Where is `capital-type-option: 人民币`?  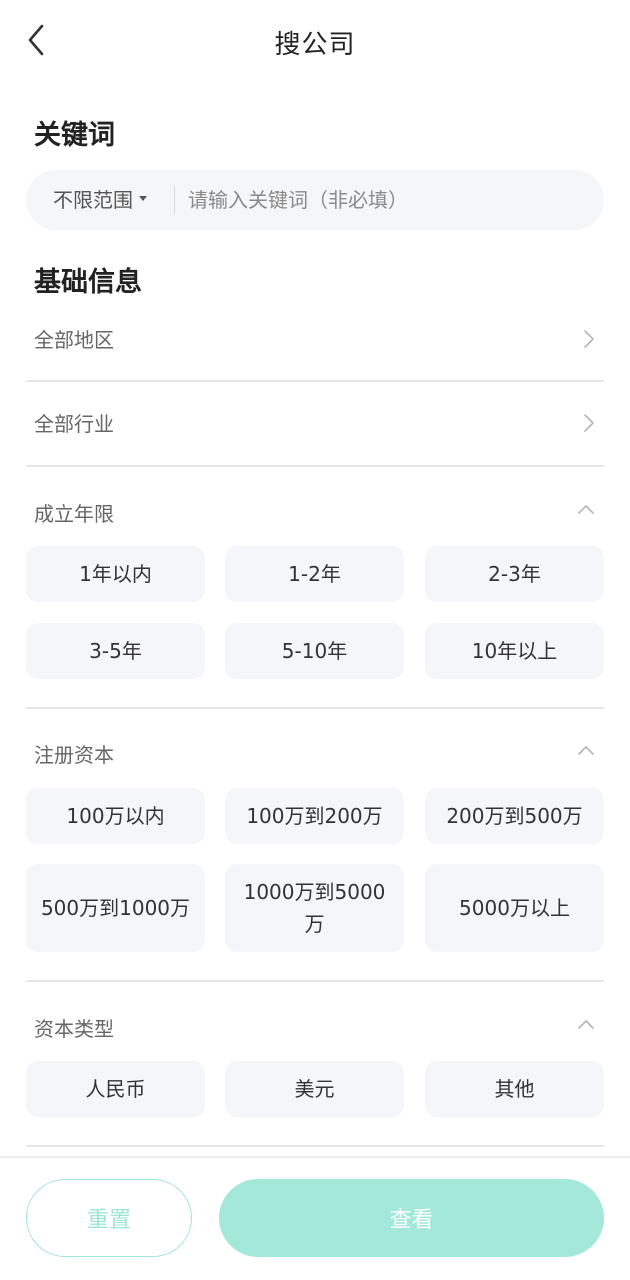 capital-type-option: 人民币 is located at coordinates (115, 1089).